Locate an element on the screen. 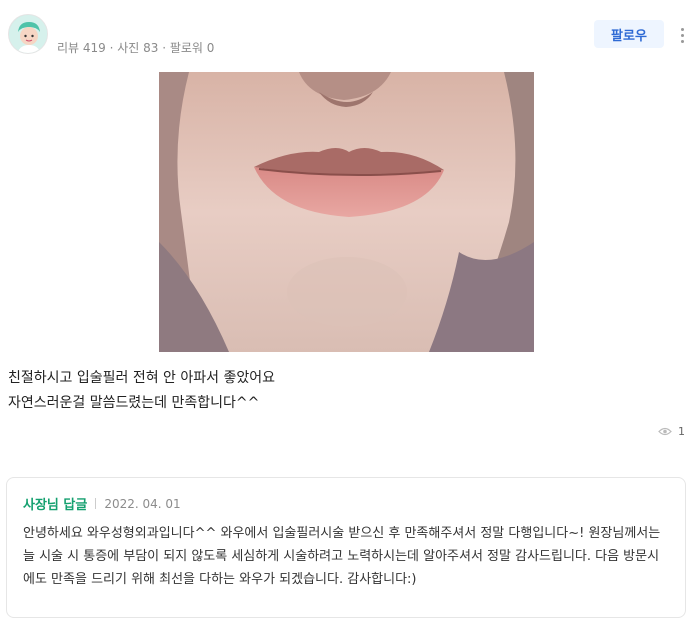  divider is located at coordinates (96, 503).